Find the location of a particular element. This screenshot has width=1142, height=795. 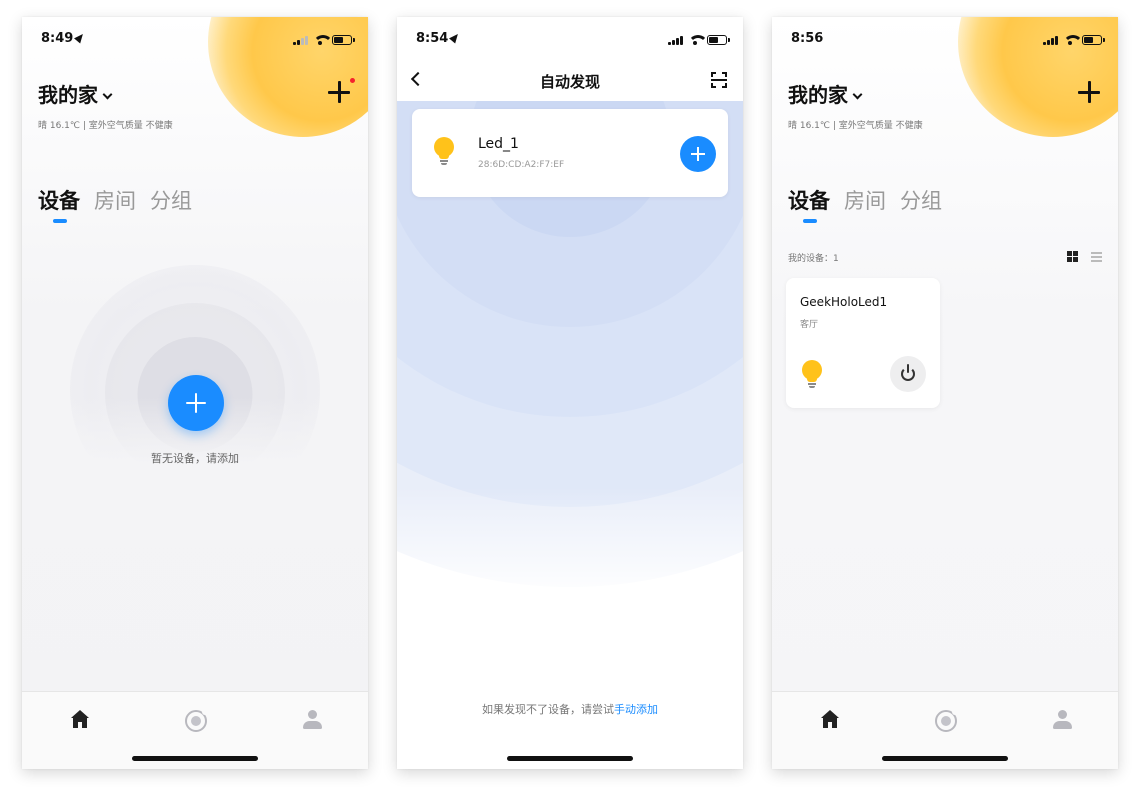

discovered-device-card: Led_1 28:6D:CD:A2:F7:EF is located at coordinates (570, 153).